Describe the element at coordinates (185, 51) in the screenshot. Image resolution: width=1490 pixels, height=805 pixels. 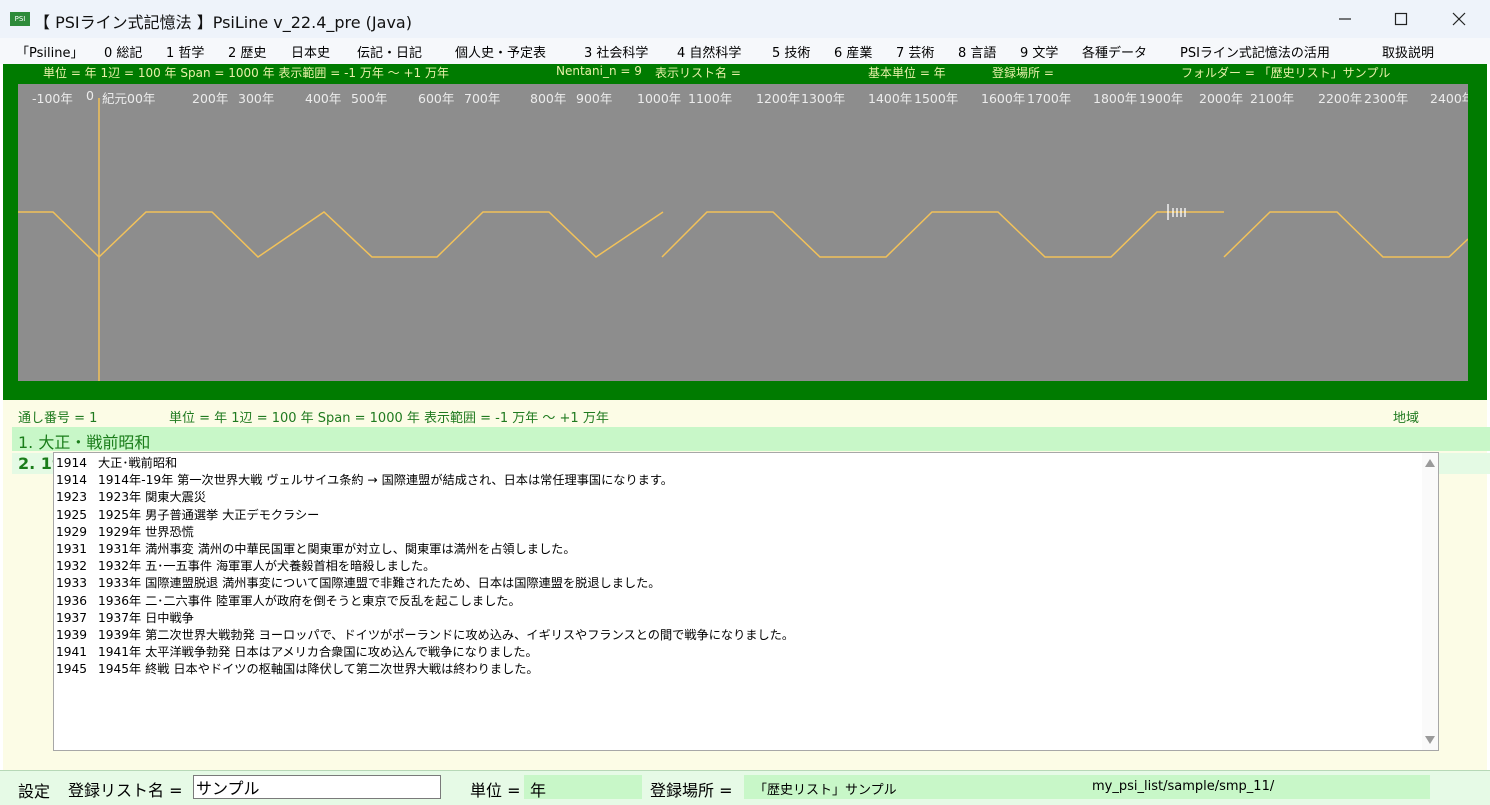
I see `menu-philosophy: 1 哲学` at that location.